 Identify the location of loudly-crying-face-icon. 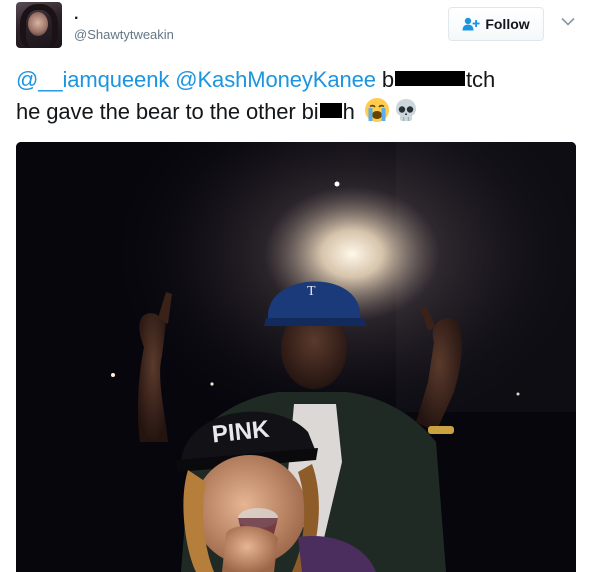
(377, 110).